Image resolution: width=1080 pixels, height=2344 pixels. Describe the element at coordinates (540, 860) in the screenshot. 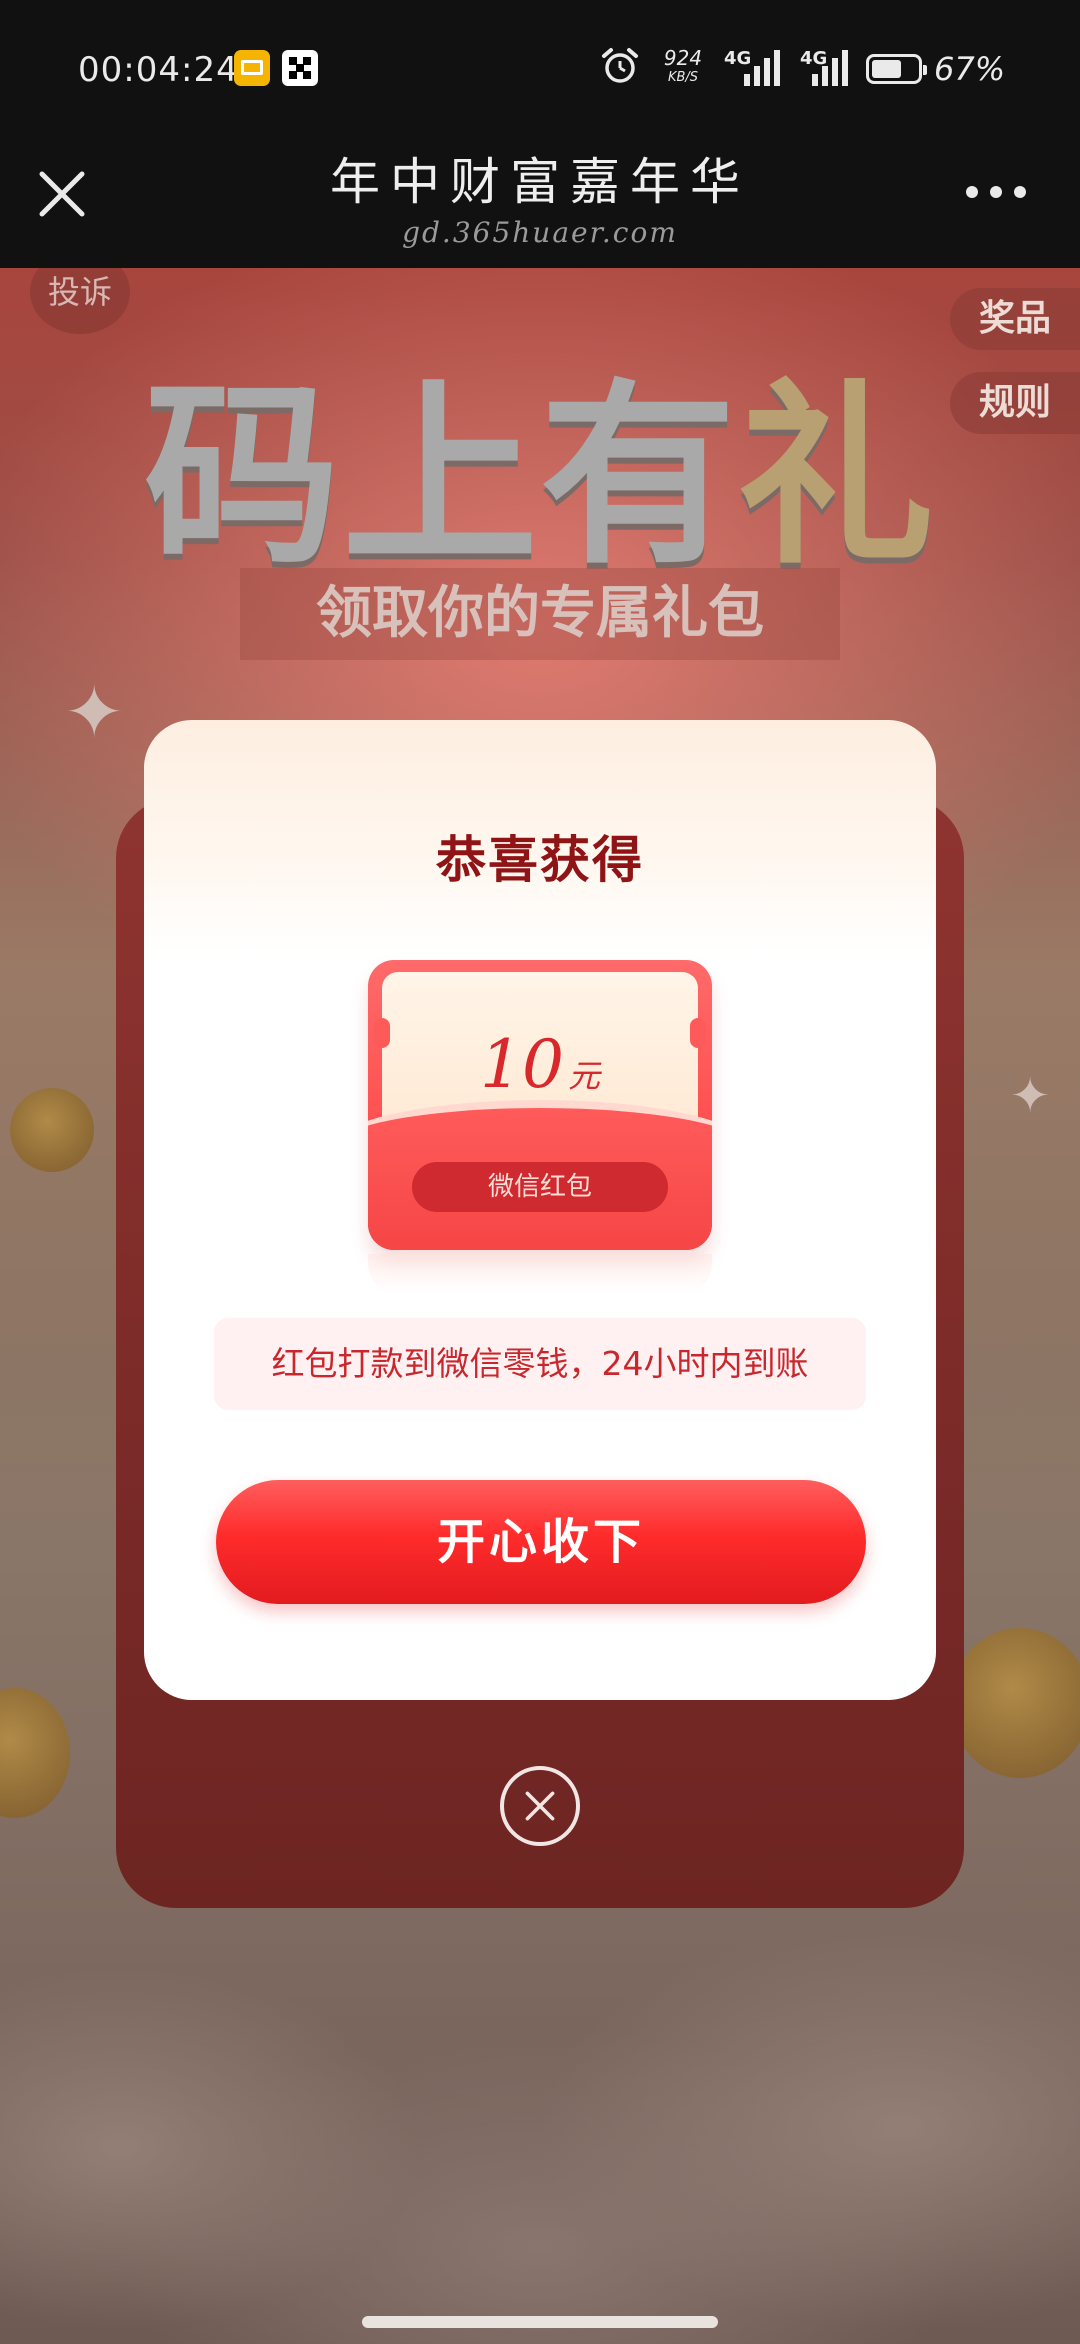

I see `dialog-title: 恭喜获得` at that location.